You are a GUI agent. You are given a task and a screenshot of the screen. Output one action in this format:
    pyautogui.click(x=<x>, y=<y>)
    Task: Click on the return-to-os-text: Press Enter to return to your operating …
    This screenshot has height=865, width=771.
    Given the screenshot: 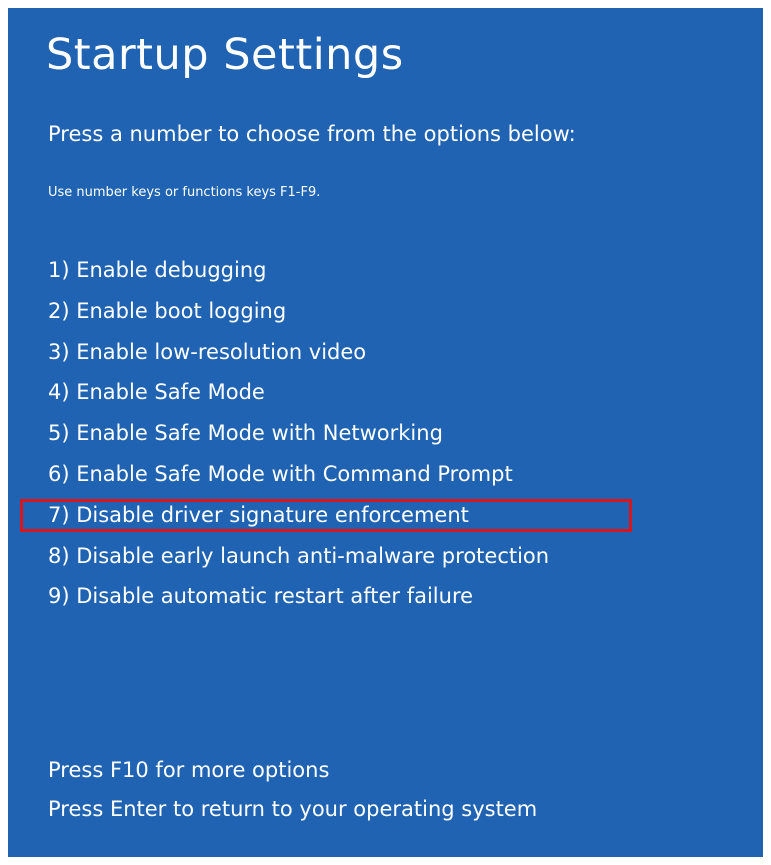 What is the action you would take?
    pyautogui.click(x=292, y=809)
    